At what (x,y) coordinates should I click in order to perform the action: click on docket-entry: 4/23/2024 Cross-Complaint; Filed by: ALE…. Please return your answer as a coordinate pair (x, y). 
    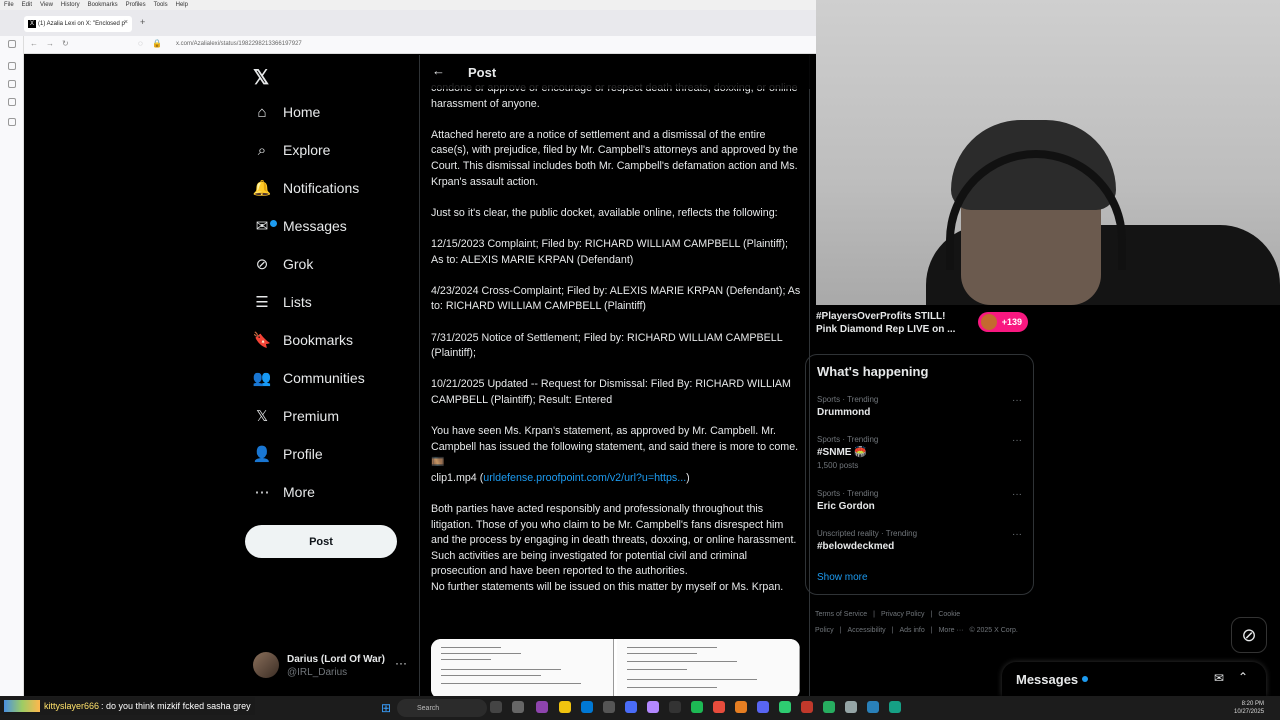
    Looking at the image, I should click on (616, 298).